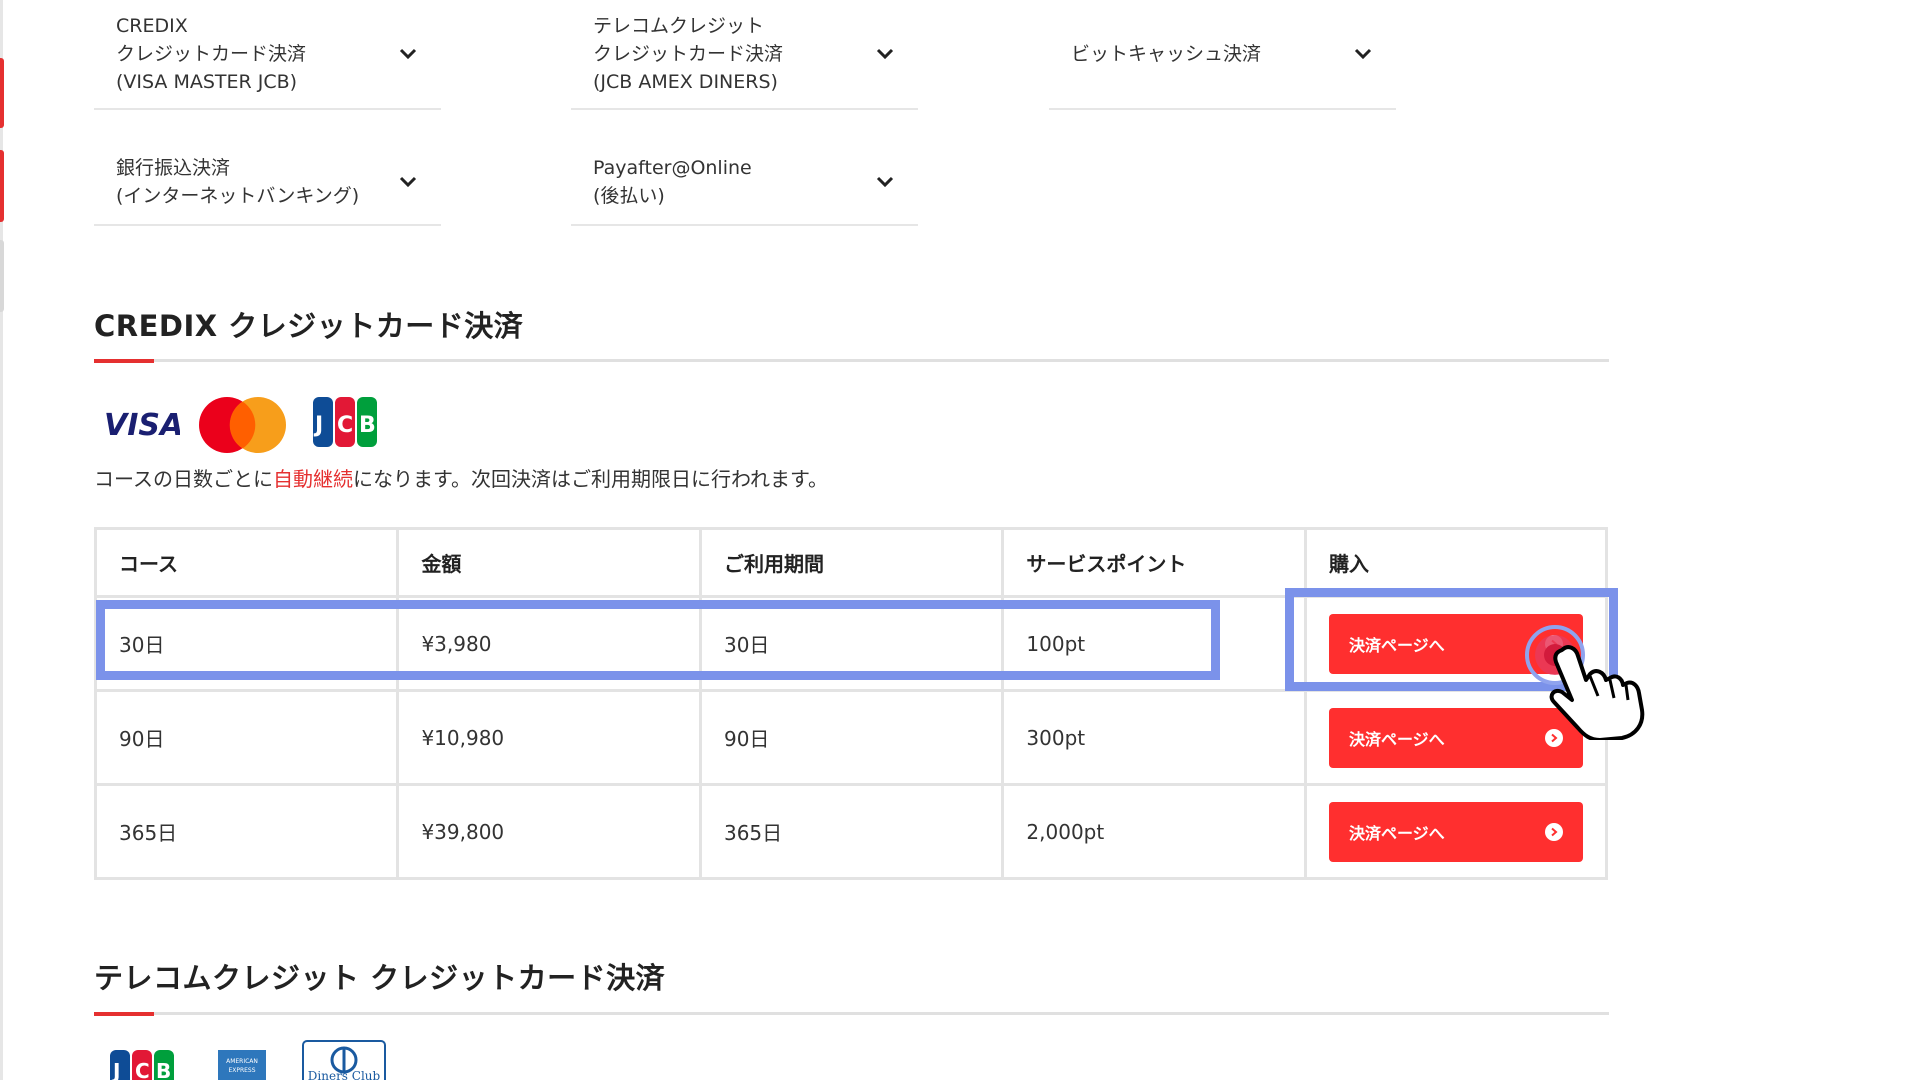 The width and height of the screenshot is (1920, 1080). What do you see at coordinates (211, 54) in the screenshot?
I see `accordion-label: CREDIX クレジットカード決済 (VISA MASTER JCB)` at bounding box center [211, 54].